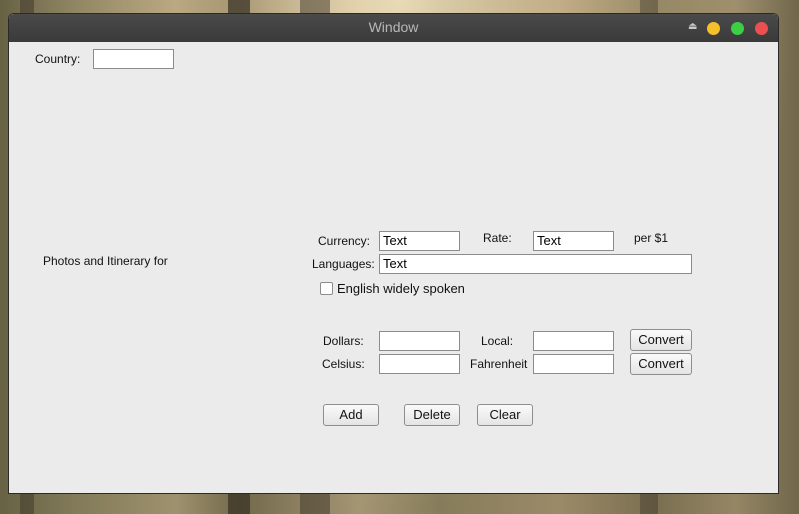  Describe the element at coordinates (401, 288) in the screenshot. I see `english-spoken-label: English widely spoken` at that location.